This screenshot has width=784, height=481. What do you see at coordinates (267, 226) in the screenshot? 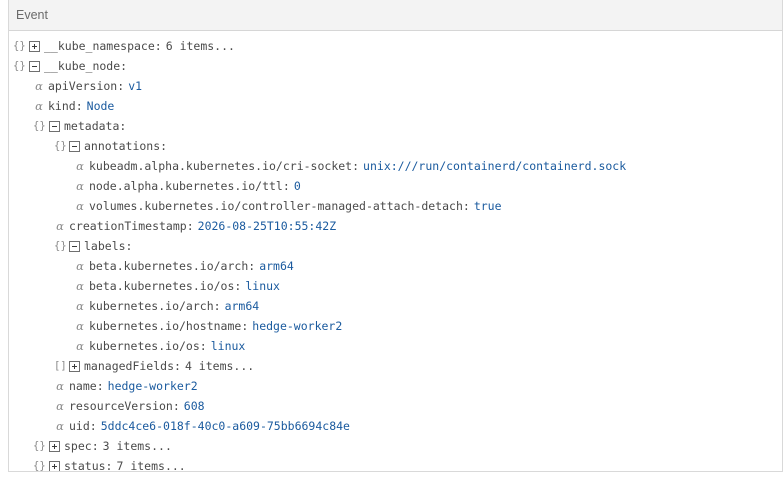
I see `leaf-value: 2026-08-25T10:55:42Z` at bounding box center [267, 226].